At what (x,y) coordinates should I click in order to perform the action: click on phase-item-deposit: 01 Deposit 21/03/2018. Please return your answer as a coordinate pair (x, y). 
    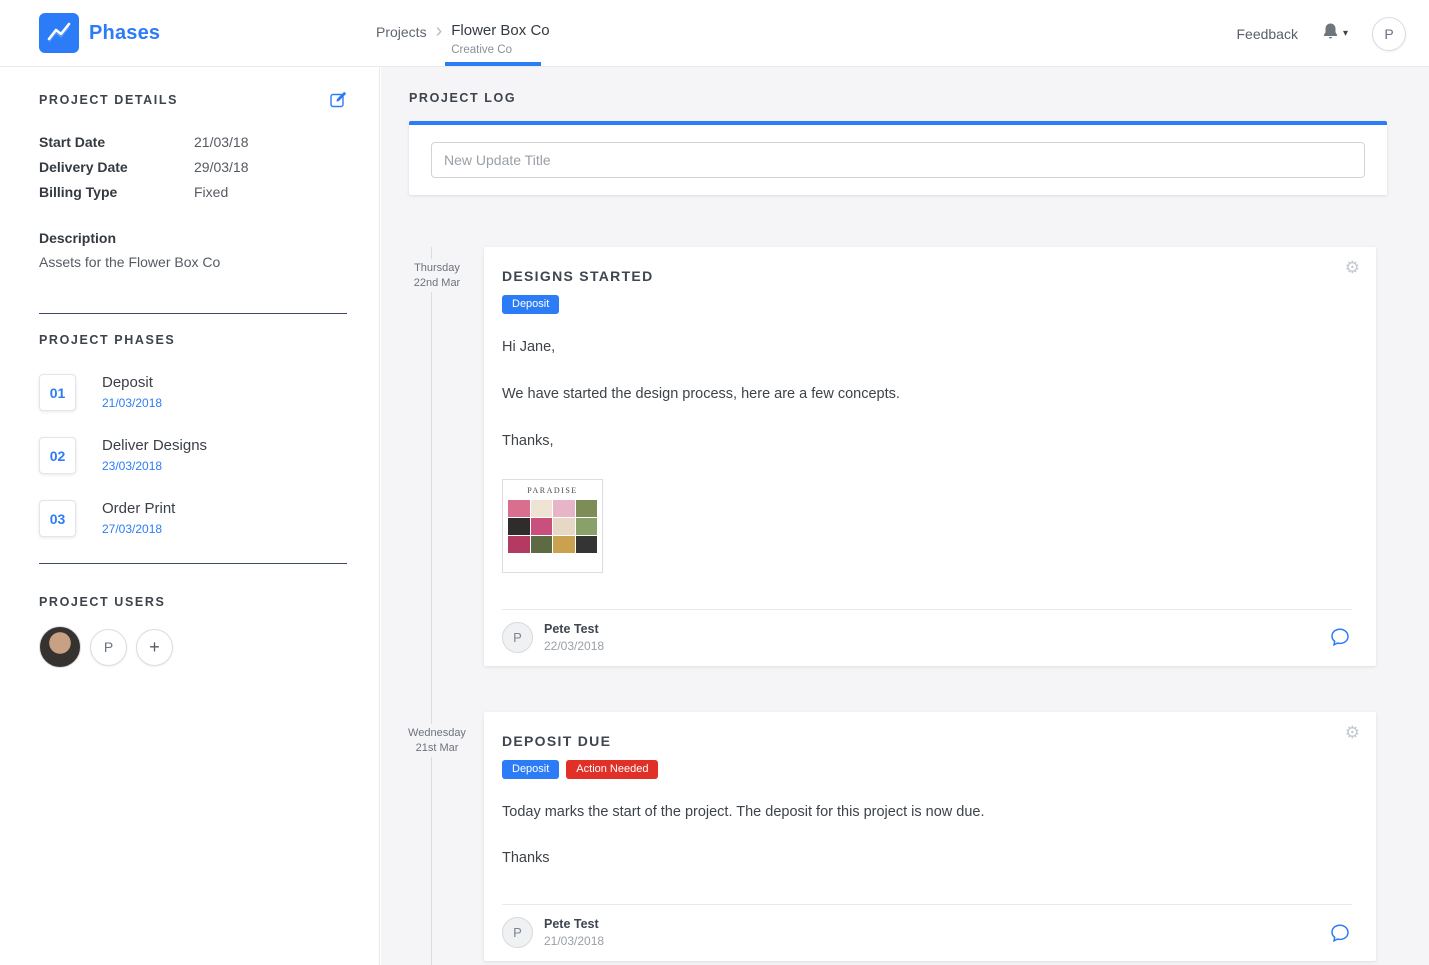
    Looking at the image, I should click on (193, 392).